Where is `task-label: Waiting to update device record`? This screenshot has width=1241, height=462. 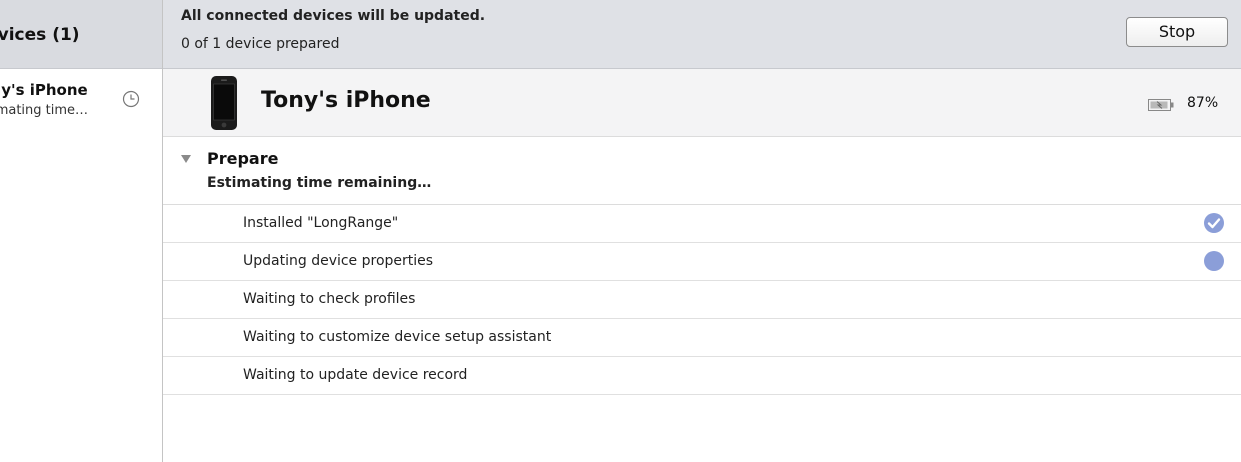
task-label: Waiting to update device record is located at coordinates (355, 375).